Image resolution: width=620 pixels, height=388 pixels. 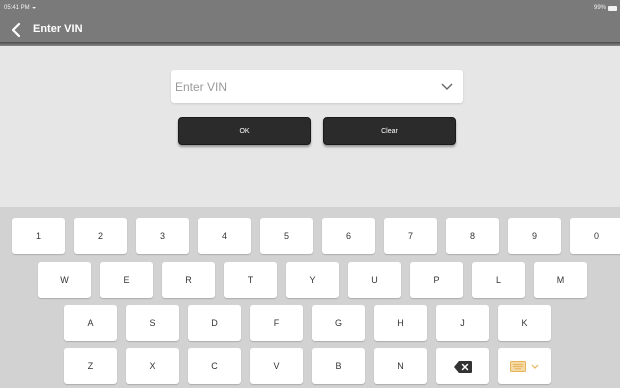 What do you see at coordinates (534, 236) in the screenshot?
I see `key-9: 9` at bounding box center [534, 236].